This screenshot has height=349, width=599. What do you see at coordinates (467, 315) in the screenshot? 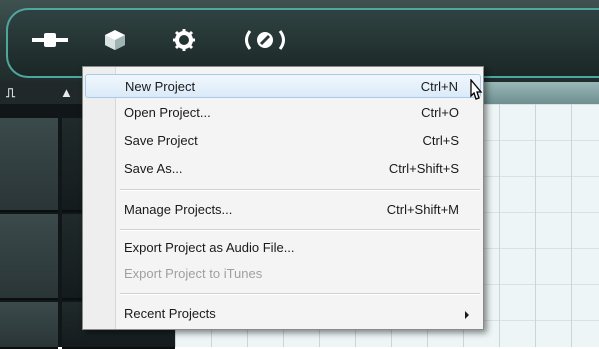
I see `submenu-arrow-icon` at bounding box center [467, 315].